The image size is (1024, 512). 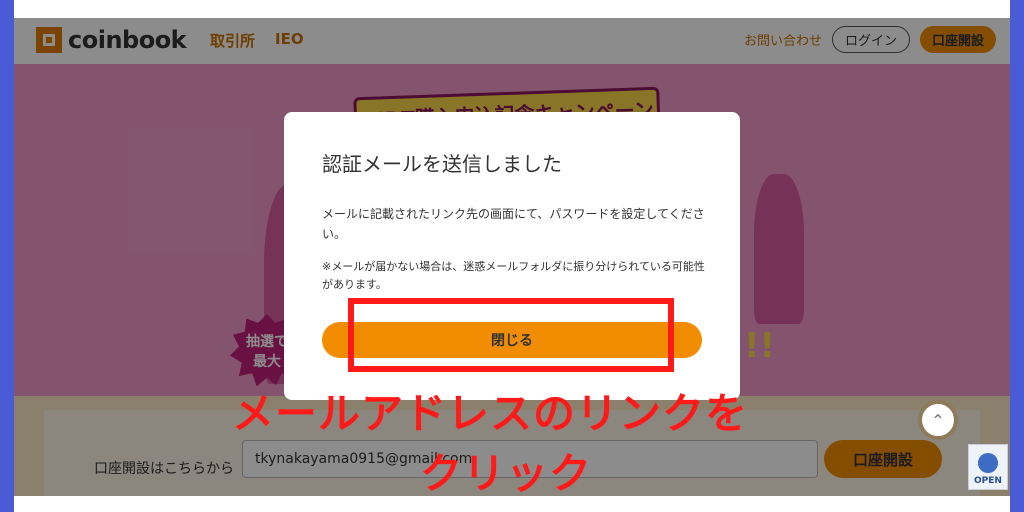 I want to click on left-frame-border, so click(x=7, y=256).